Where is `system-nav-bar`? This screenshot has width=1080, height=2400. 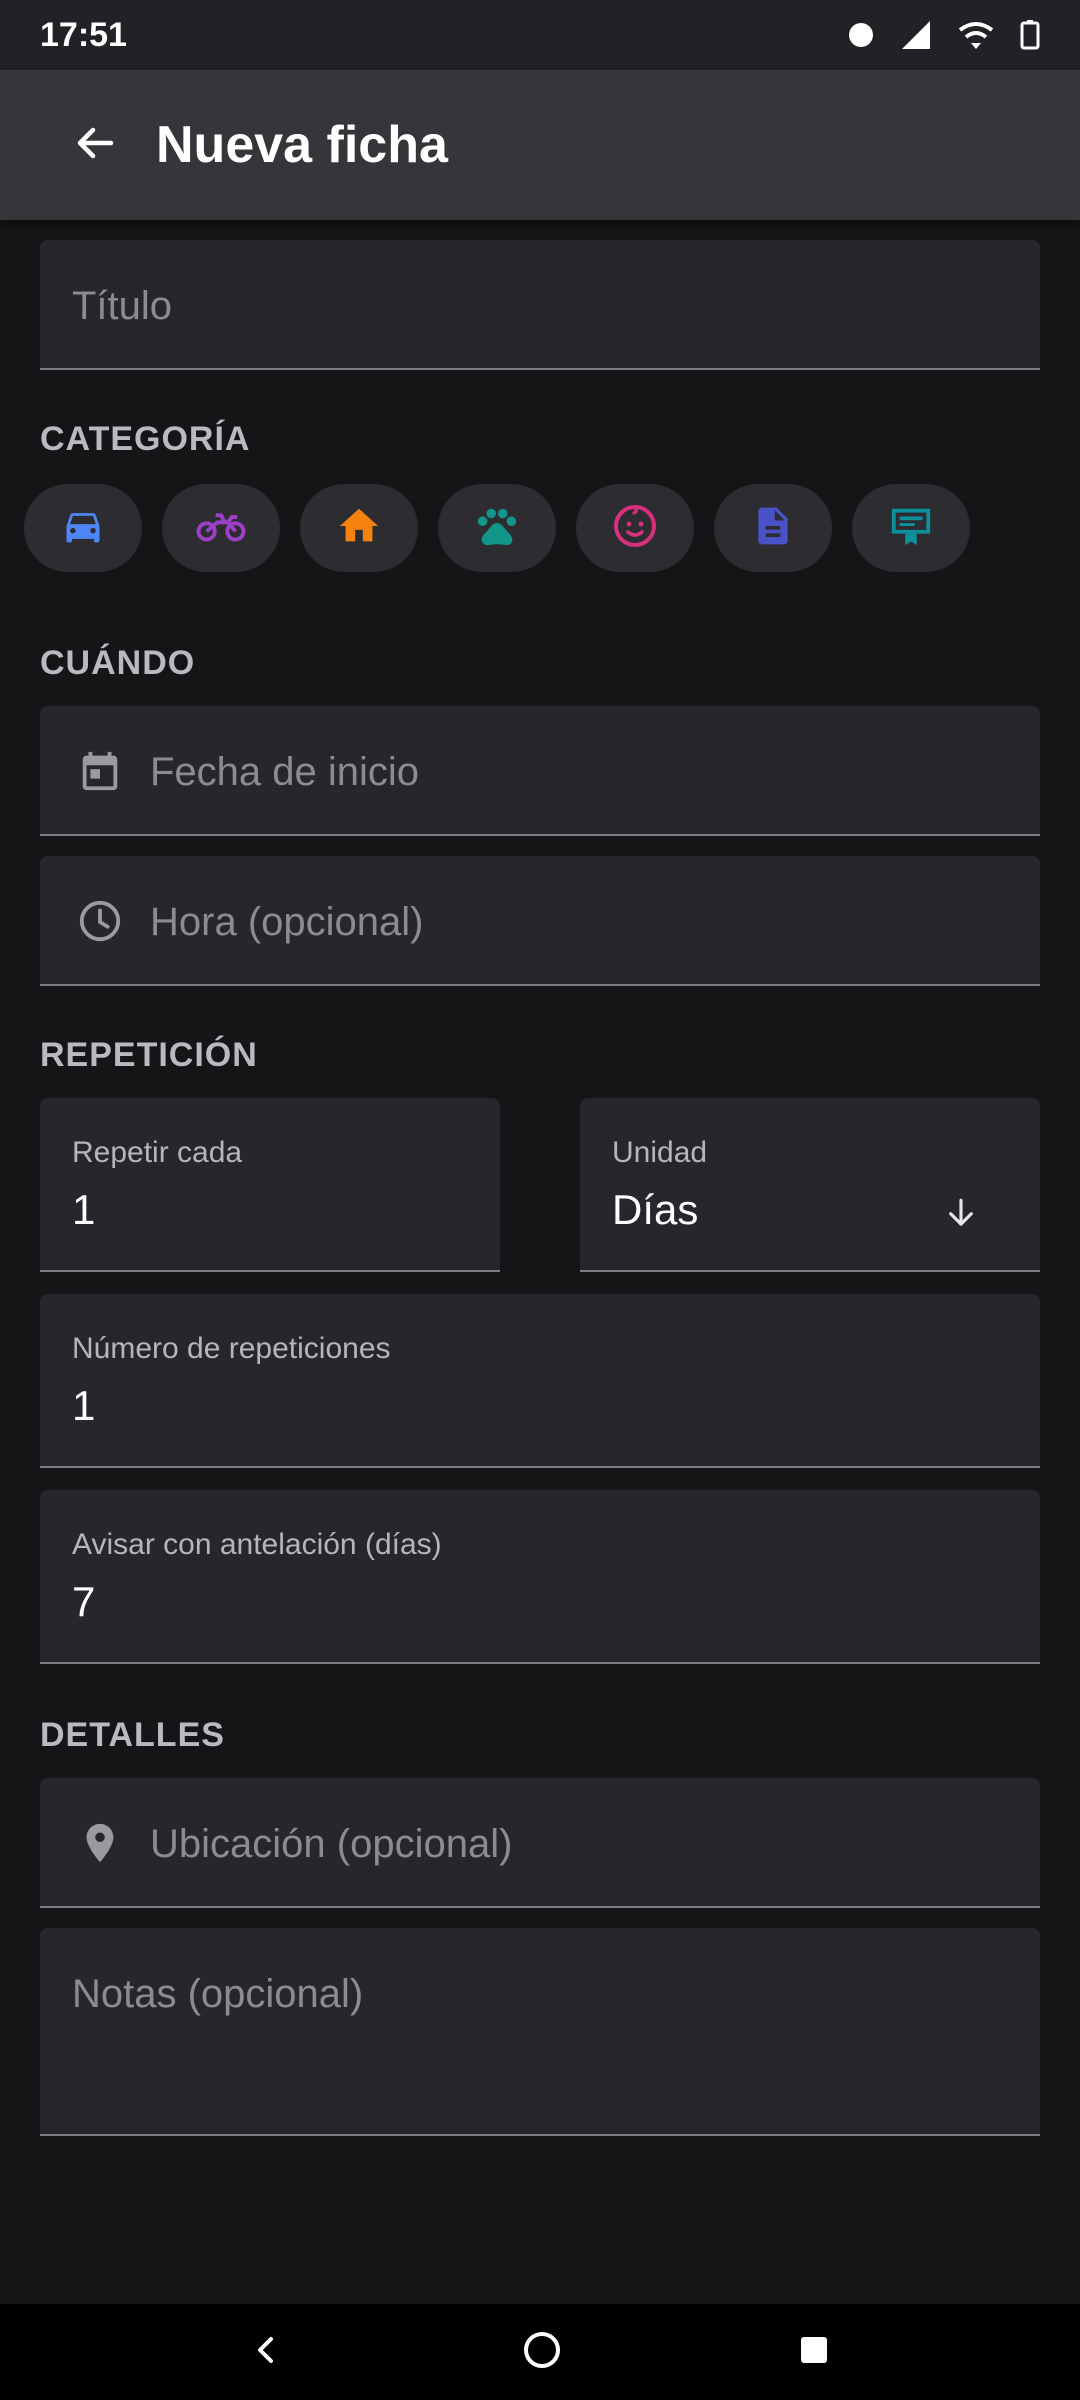
system-nav-bar is located at coordinates (540, 2352).